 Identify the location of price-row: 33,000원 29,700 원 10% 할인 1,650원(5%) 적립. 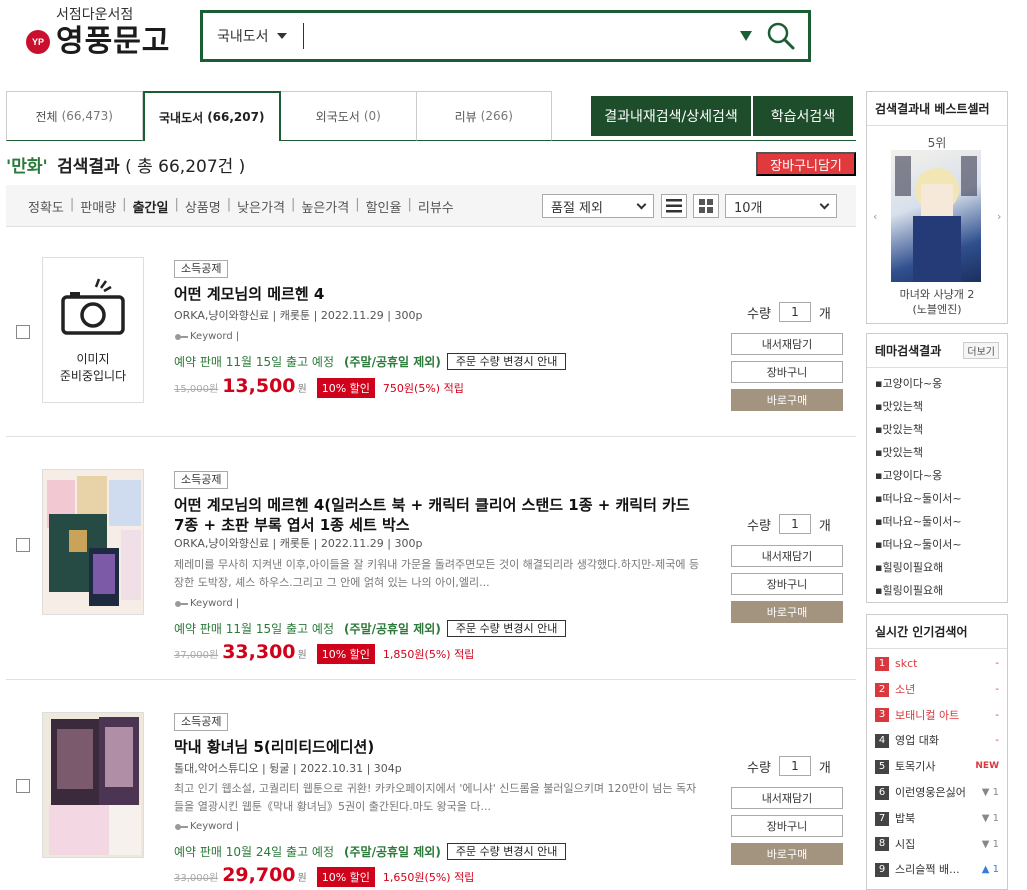
(324, 875).